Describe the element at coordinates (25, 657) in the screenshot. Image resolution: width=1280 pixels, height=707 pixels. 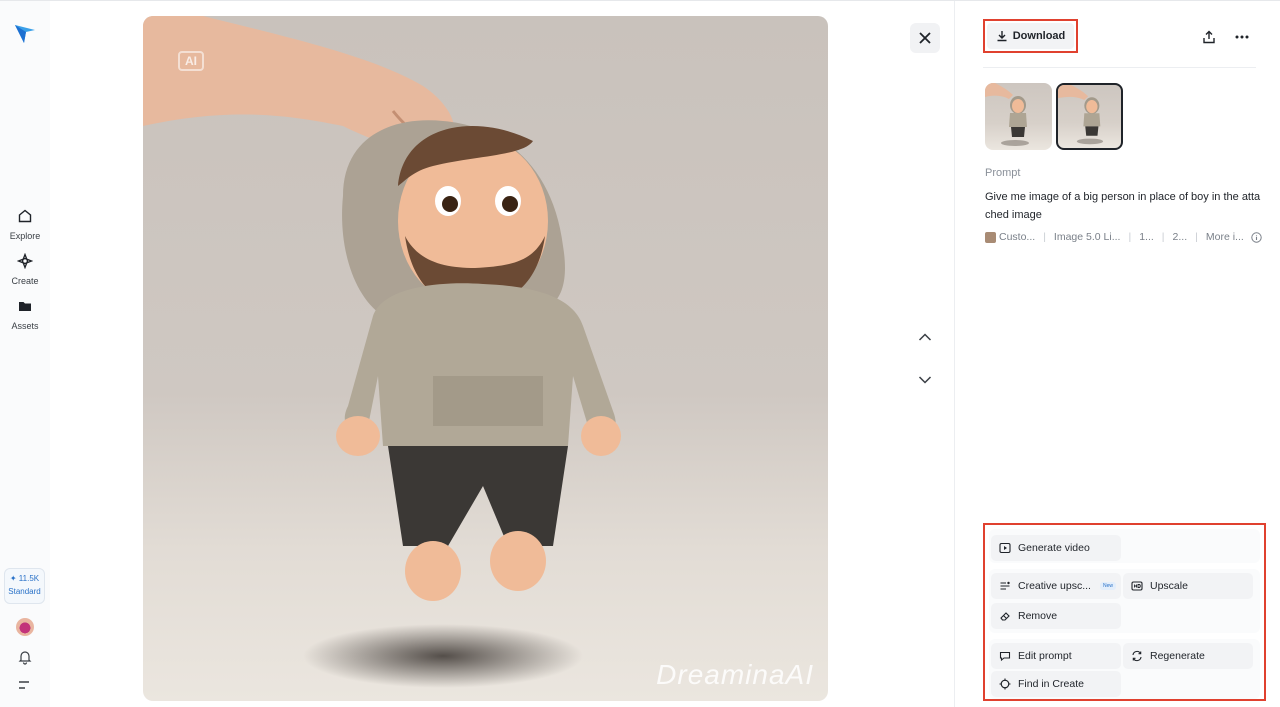
I see `bell-icon` at that location.